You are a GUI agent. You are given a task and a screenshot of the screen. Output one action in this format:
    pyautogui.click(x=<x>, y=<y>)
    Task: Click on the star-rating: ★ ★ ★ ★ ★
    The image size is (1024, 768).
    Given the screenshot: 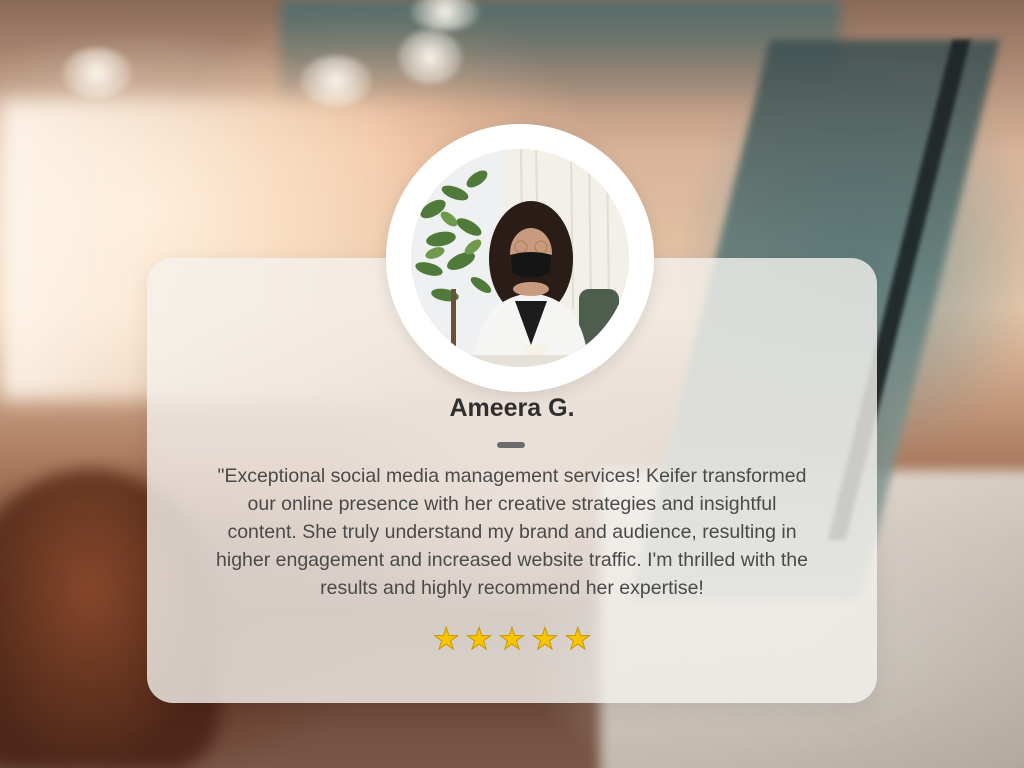 What is the action you would take?
    pyautogui.click(x=512, y=640)
    